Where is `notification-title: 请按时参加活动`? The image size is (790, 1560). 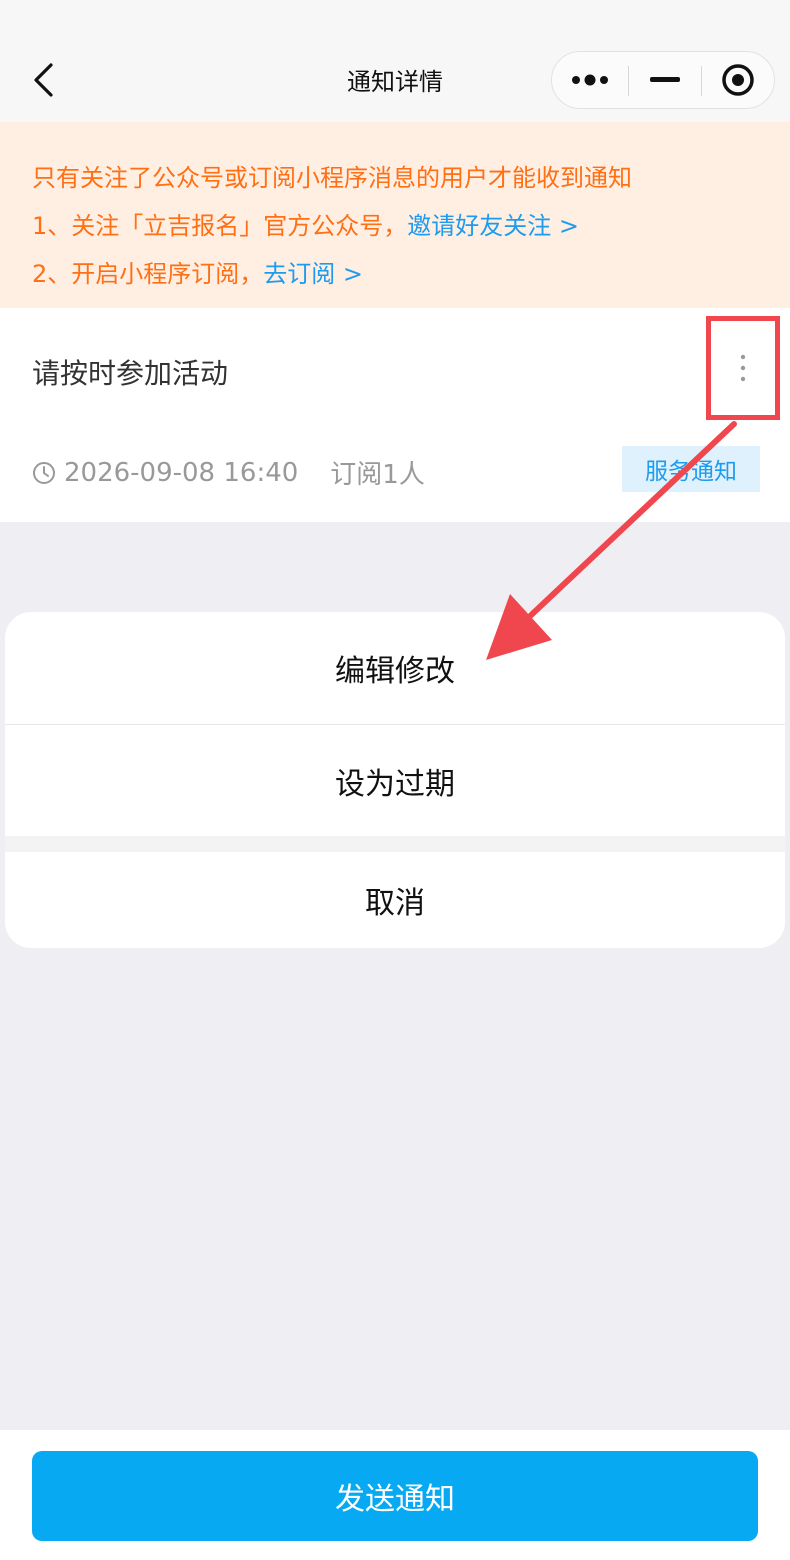
notification-title: 请按时参加活动 is located at coordinates (130, 373).